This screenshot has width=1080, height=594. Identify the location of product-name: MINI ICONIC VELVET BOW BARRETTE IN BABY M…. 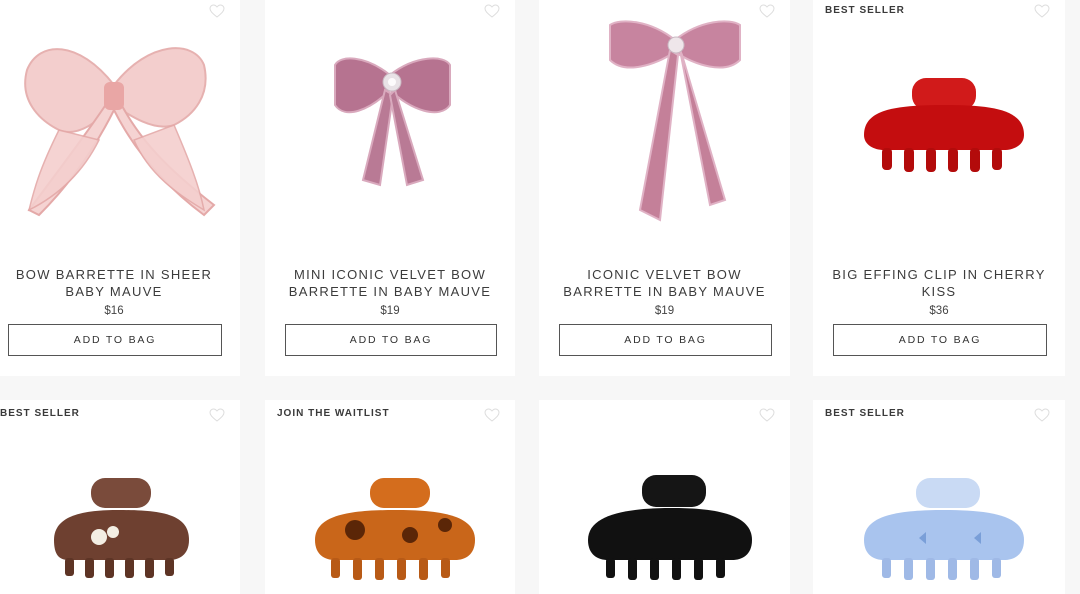
(390, 283).